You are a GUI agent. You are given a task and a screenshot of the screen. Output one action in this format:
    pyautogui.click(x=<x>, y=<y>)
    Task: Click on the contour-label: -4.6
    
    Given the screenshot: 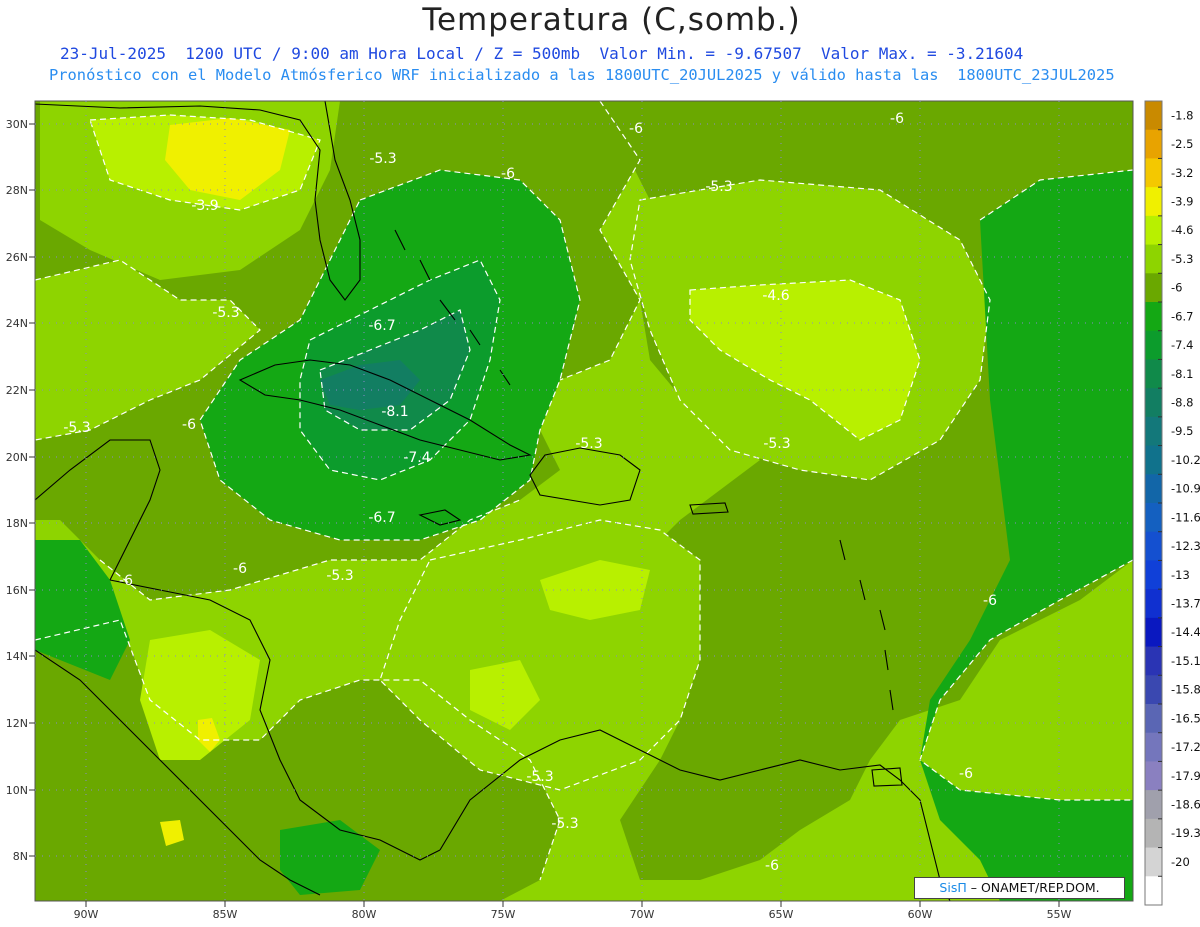 What is the action you would take?
    pyautogui.click(x=775, y=296)
    